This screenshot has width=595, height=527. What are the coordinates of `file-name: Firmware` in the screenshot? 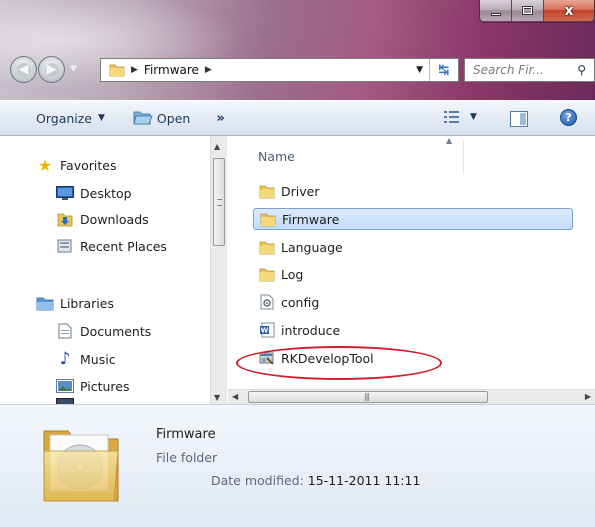 It's located at (311, 219).